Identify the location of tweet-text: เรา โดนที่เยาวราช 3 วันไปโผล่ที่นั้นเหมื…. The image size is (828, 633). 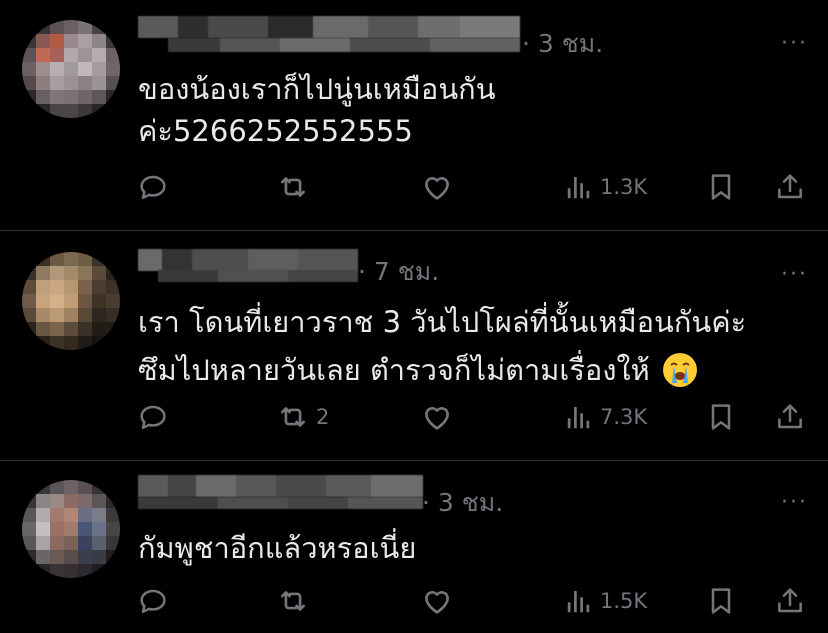
(473, 346).